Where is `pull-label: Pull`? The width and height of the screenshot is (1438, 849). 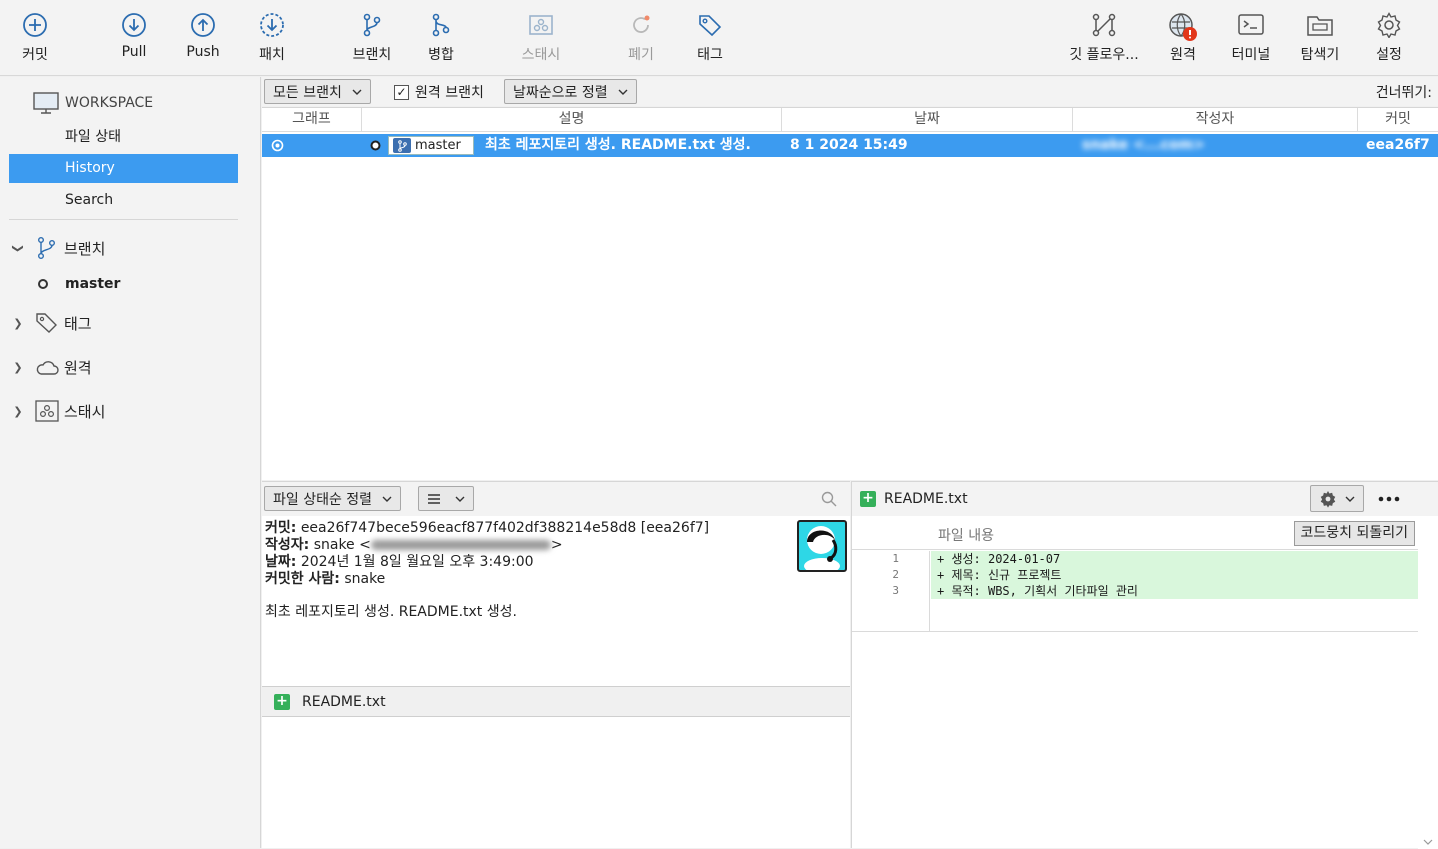
pull-label: Pull is located at coordinates (134, 52).